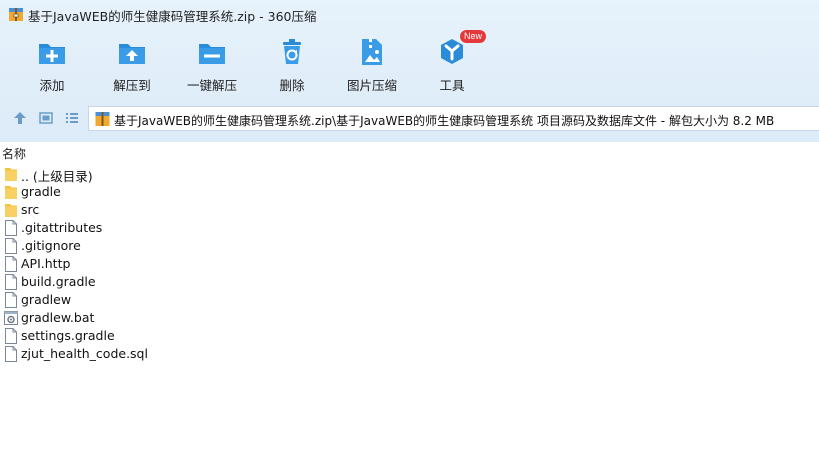 This screenshot has width=819, height=455. I want to click on file-list-item: build.gradle, so click(409, 282).